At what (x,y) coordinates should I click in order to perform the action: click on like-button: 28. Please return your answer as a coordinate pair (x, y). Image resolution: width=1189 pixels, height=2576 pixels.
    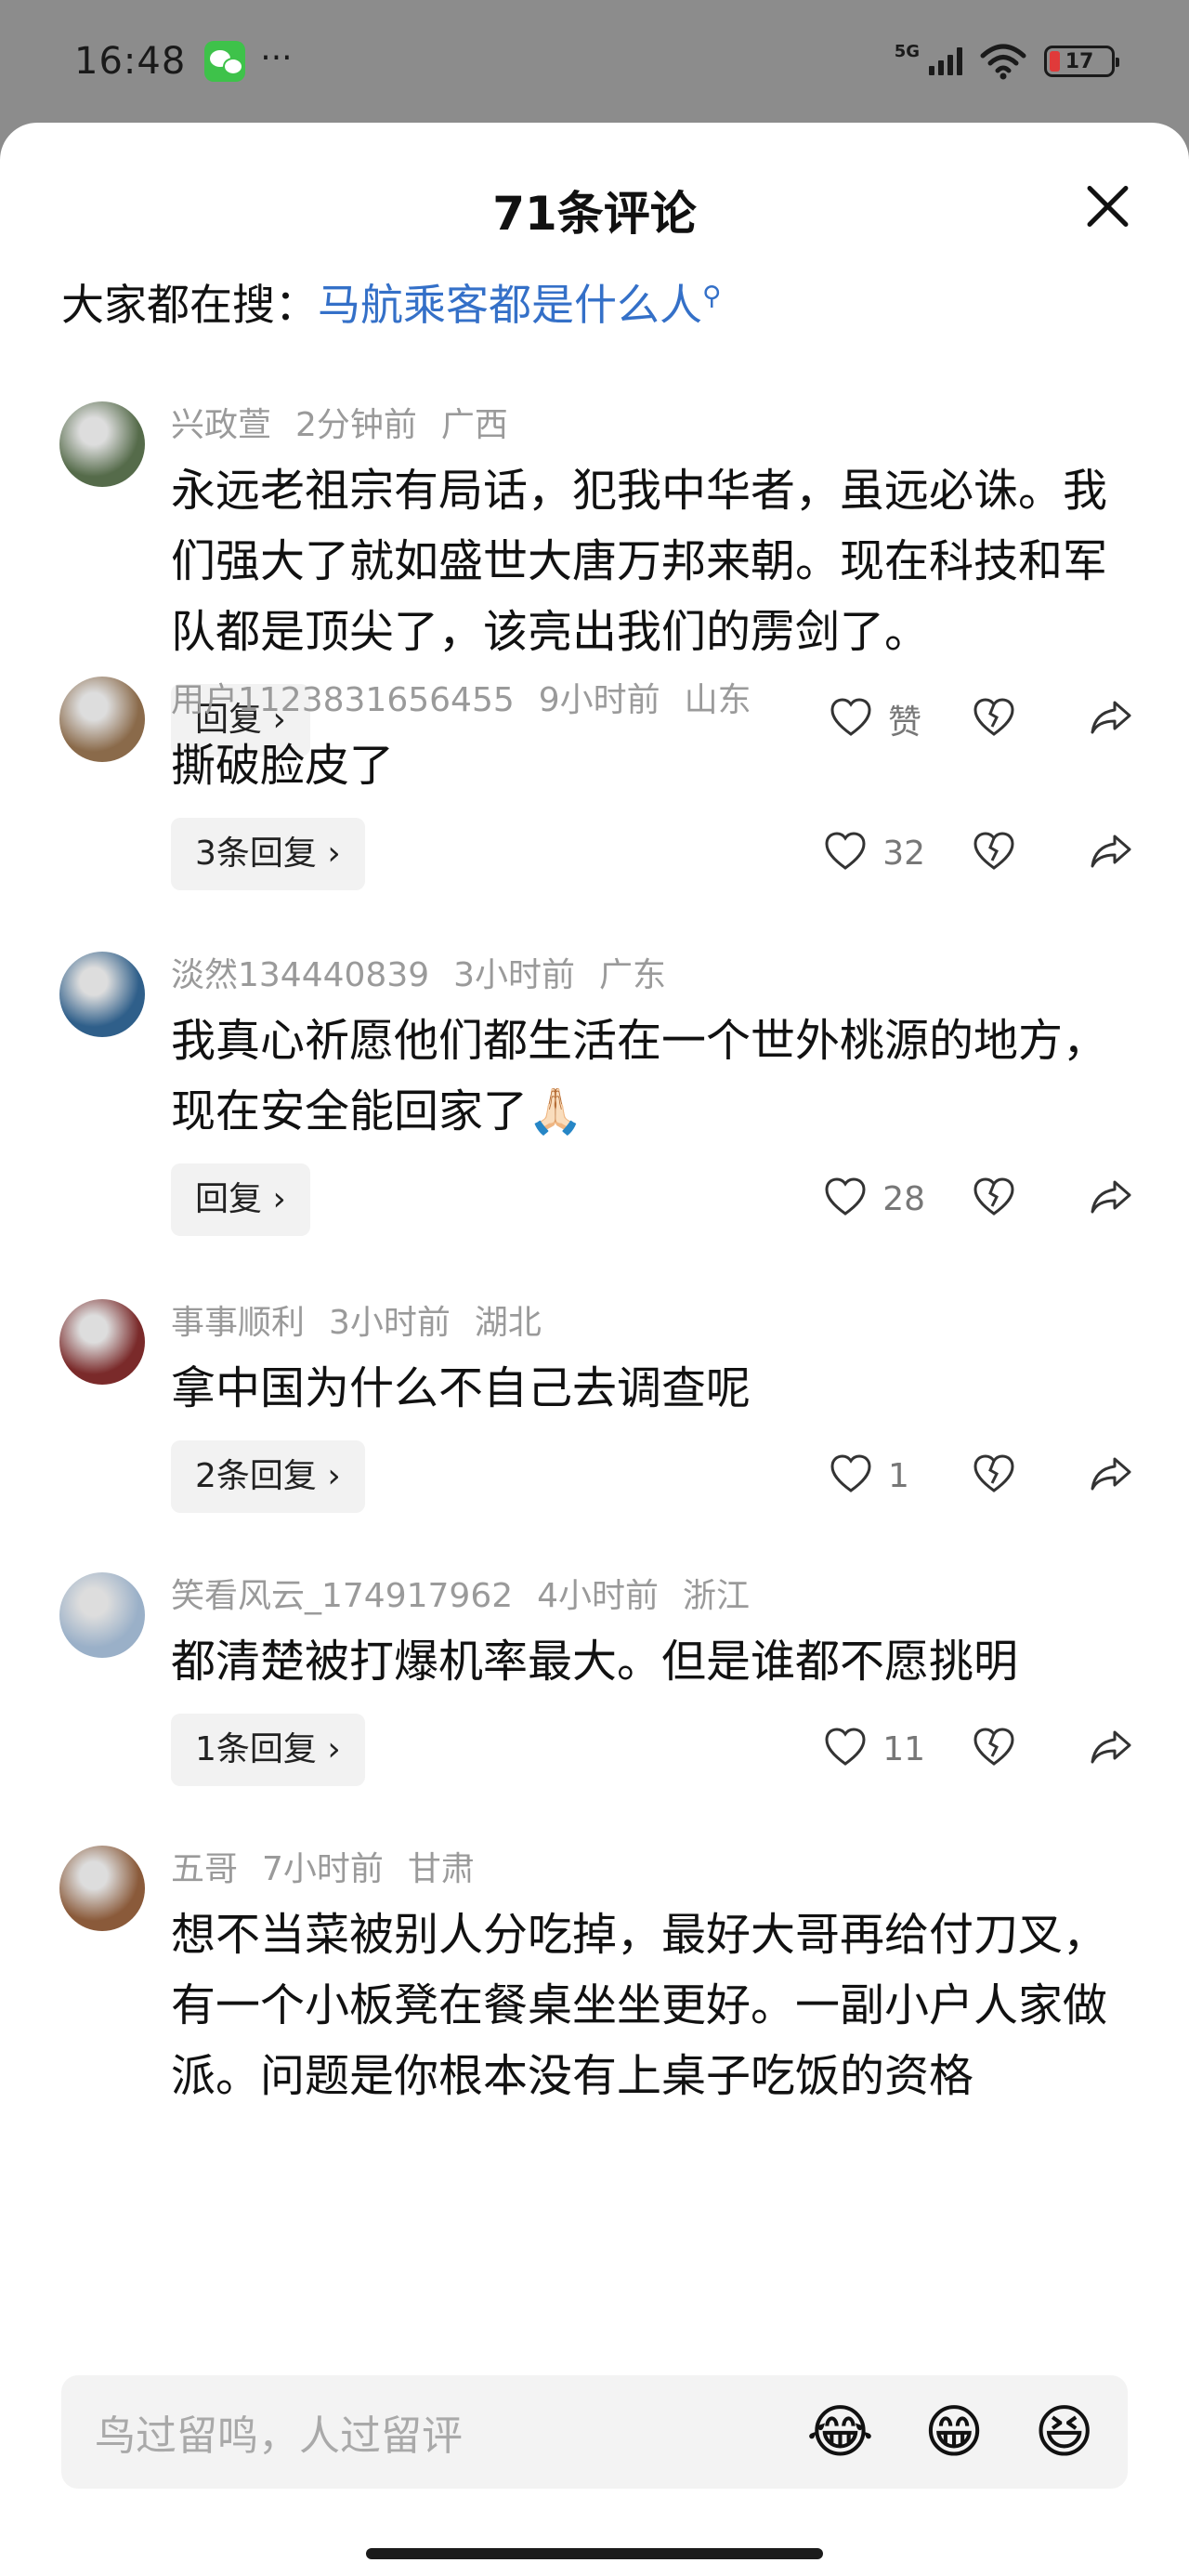
    Looking at the image, I should click on (874, 1199).